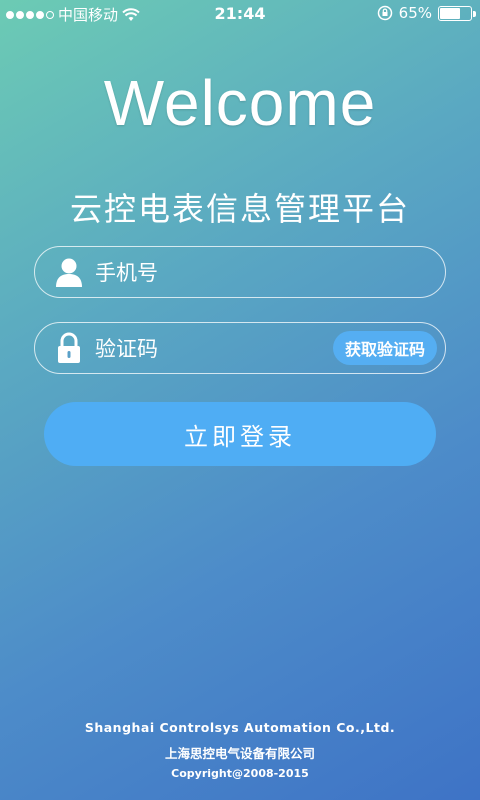  What do you see at coordinates (415, 13) in the screenshot?
I see `battery-percent: 65%` at bounding box center [415, 13].